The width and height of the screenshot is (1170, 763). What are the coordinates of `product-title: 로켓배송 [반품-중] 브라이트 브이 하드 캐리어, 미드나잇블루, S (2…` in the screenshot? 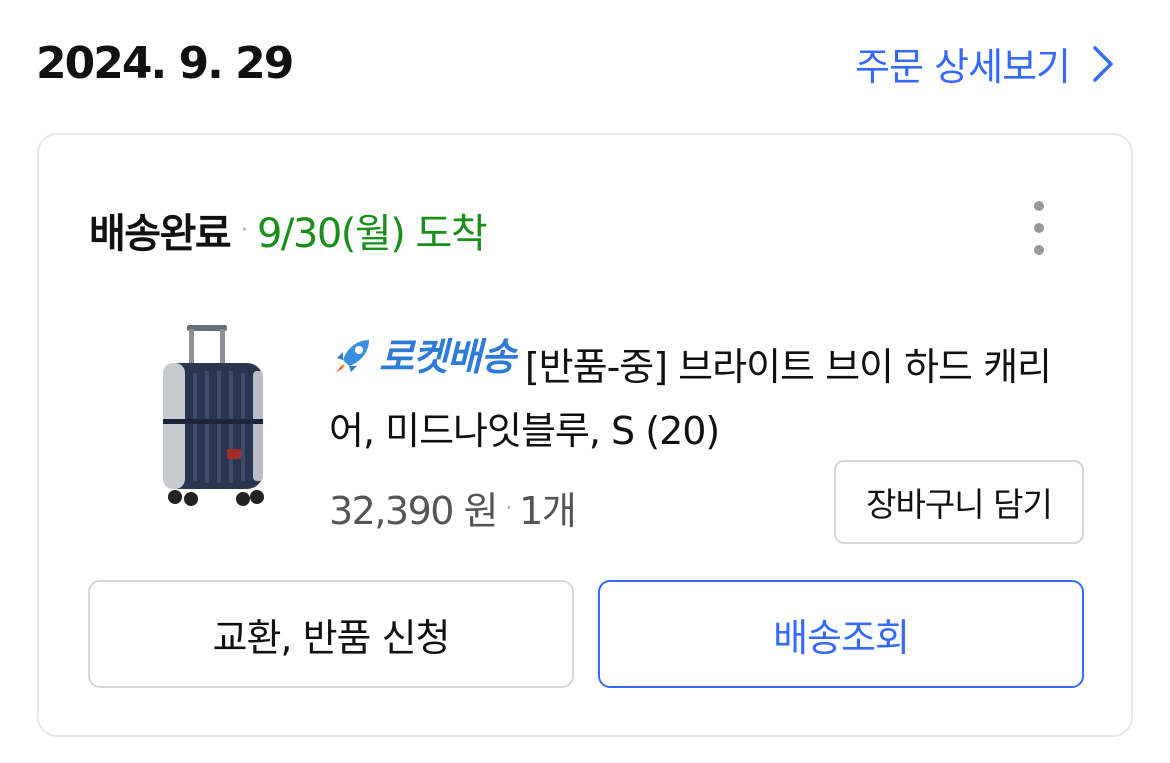 It's located at (709, 394).